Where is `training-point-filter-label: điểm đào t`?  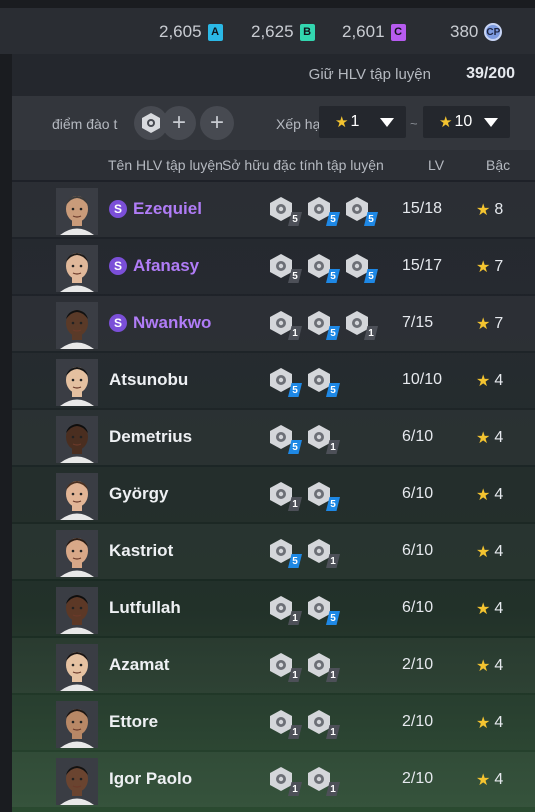 training-point-filter-label: điểm đào t is located at coordinates (85, 124).